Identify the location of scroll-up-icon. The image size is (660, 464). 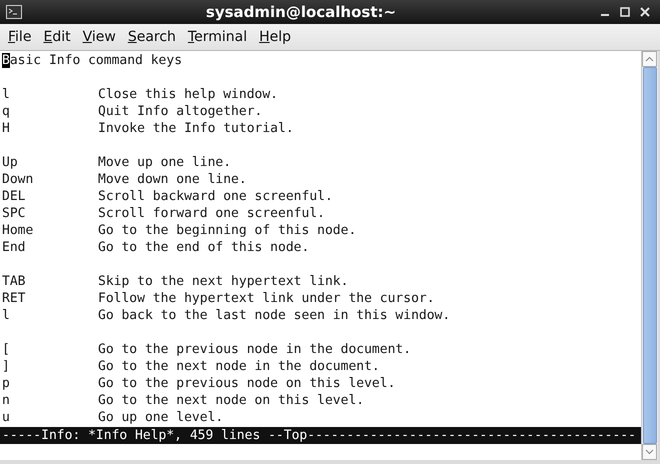
(649, 59).